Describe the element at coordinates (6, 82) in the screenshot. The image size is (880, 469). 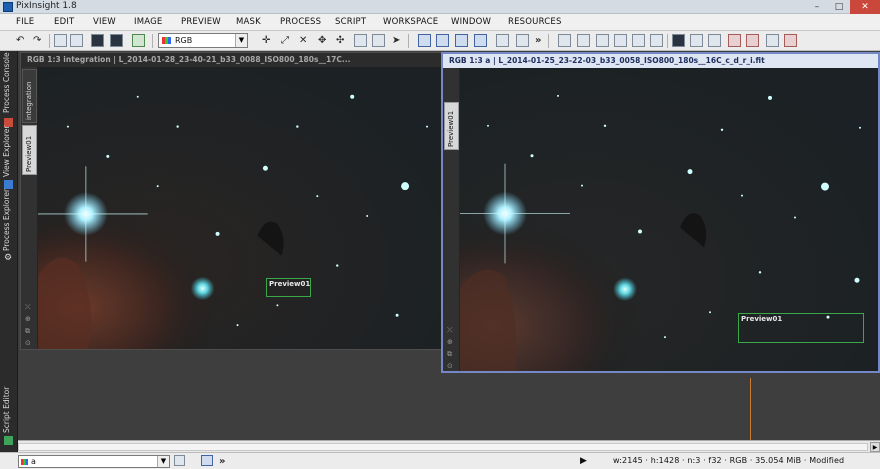
I see `sidebar-tab-label: Process Console` at that location.